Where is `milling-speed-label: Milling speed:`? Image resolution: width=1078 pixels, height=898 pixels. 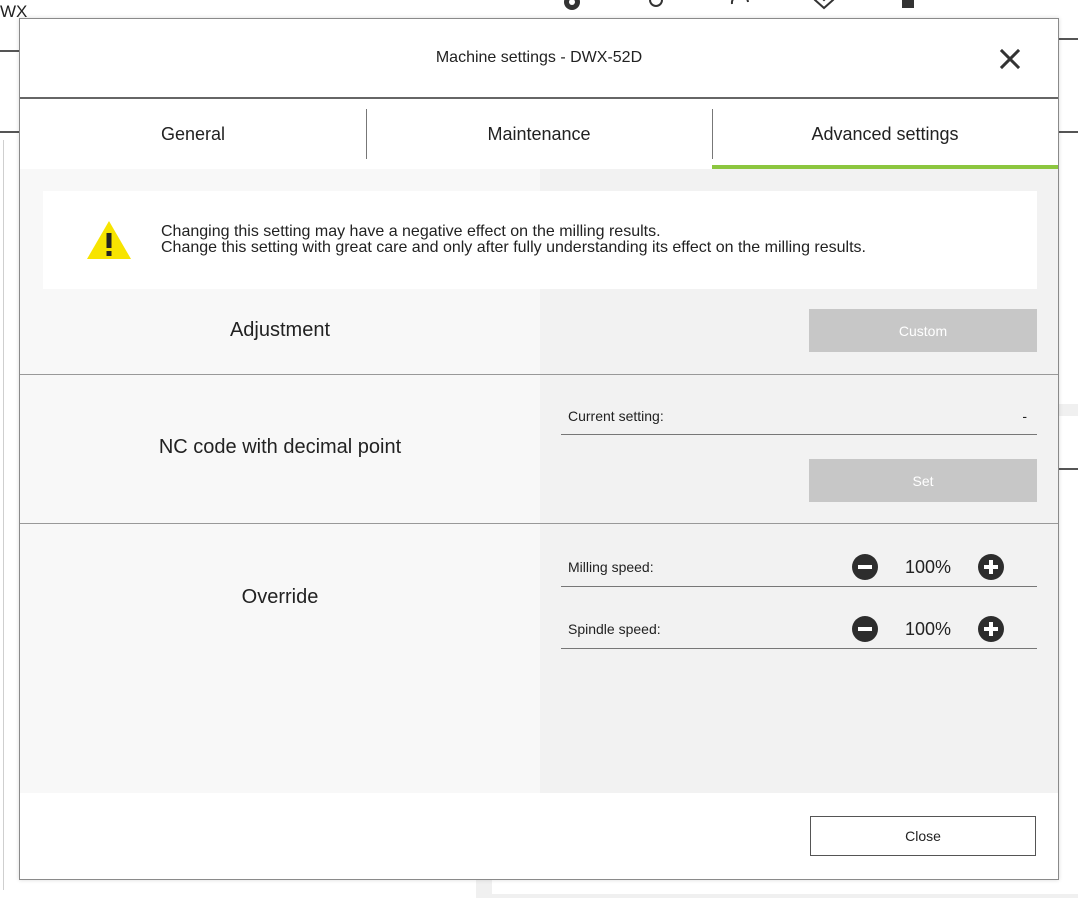
milling-speed-label: Milling speed: is located at coordinates (611, 567).